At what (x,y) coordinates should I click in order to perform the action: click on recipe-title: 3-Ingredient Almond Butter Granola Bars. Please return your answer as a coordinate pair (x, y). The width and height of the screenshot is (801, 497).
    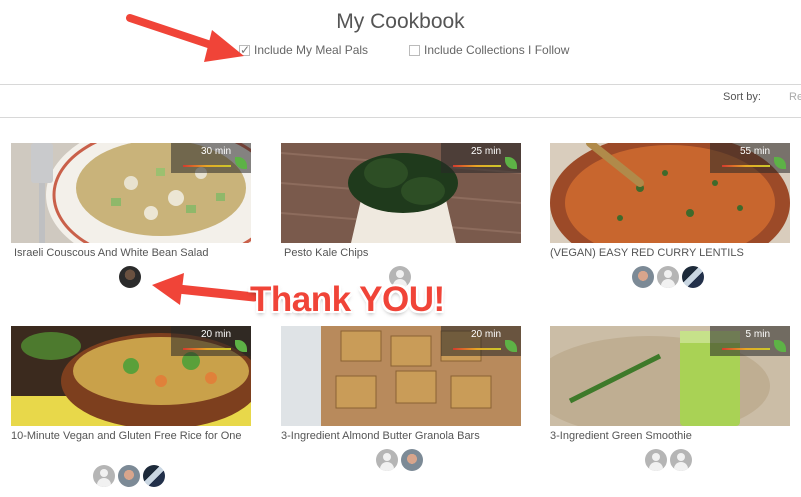
    Looking at the image, I should click on (401, 436).